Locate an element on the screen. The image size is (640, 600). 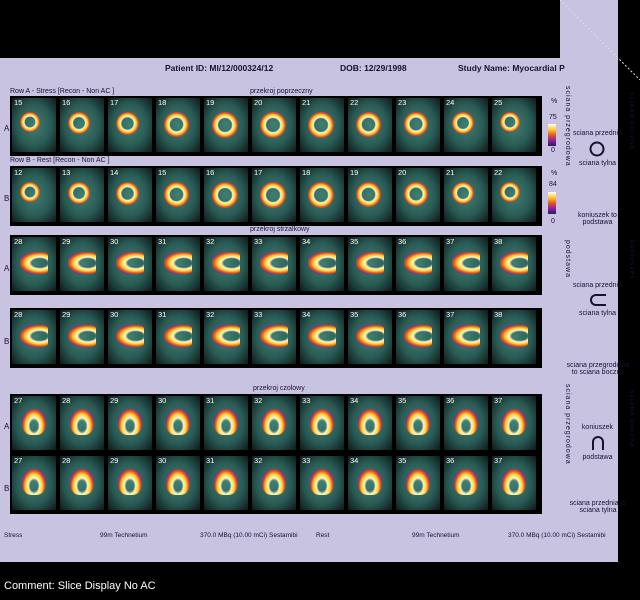
colorbar-b-unit: % is located at coordinates (554, 173).